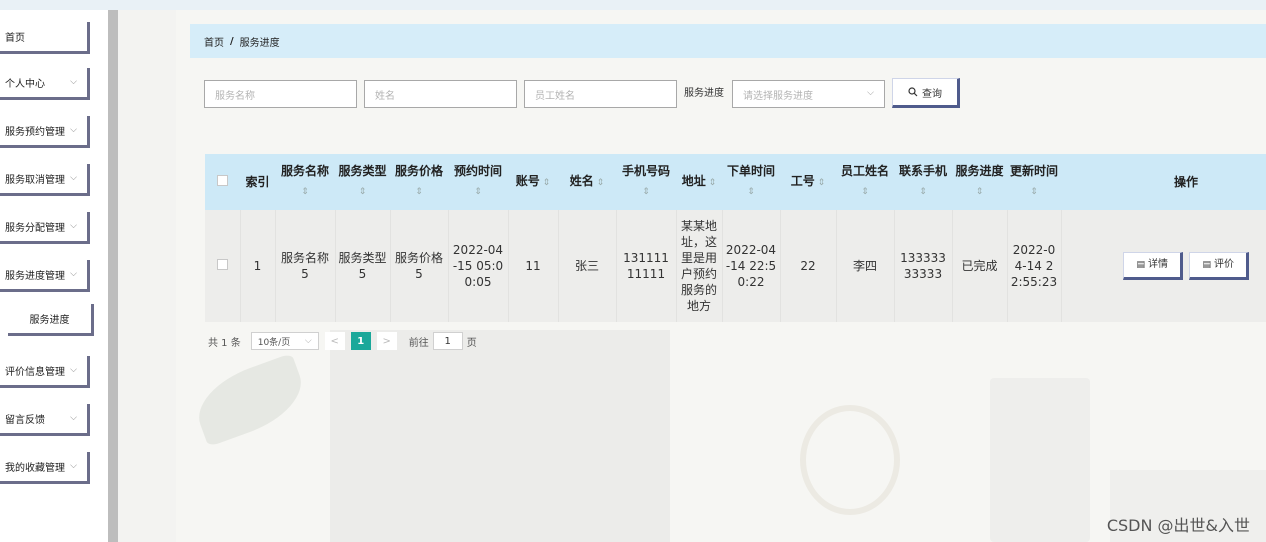  Describe the element at coordinates (751, 182) in the screenshot. I see `column-header: 下单时间 ⇕` at that location.